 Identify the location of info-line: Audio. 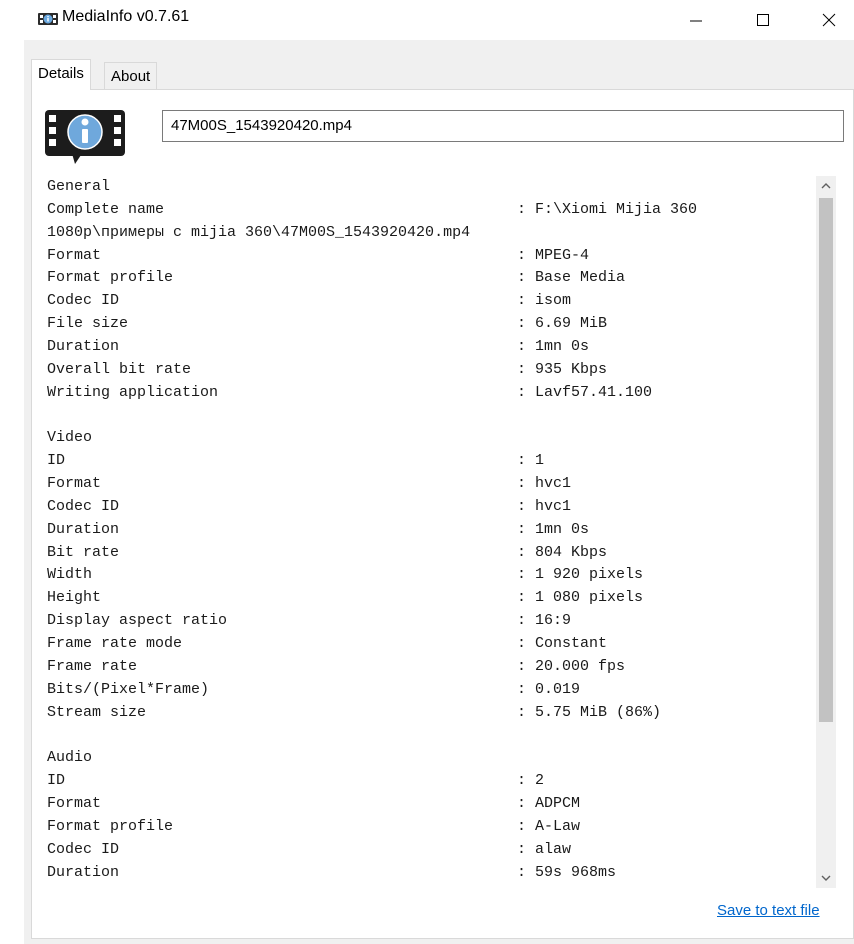
(69, 758).